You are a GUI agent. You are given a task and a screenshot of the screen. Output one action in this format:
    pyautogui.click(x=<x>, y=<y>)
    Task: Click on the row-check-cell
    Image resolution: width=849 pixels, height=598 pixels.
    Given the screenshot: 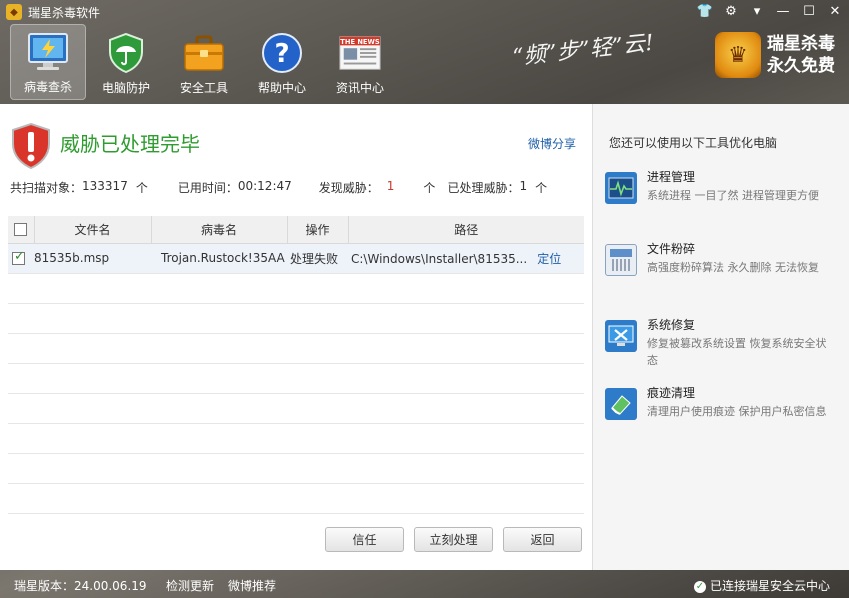 What is the action you would take?
    pyautogui.click(x=21, y=258)
    